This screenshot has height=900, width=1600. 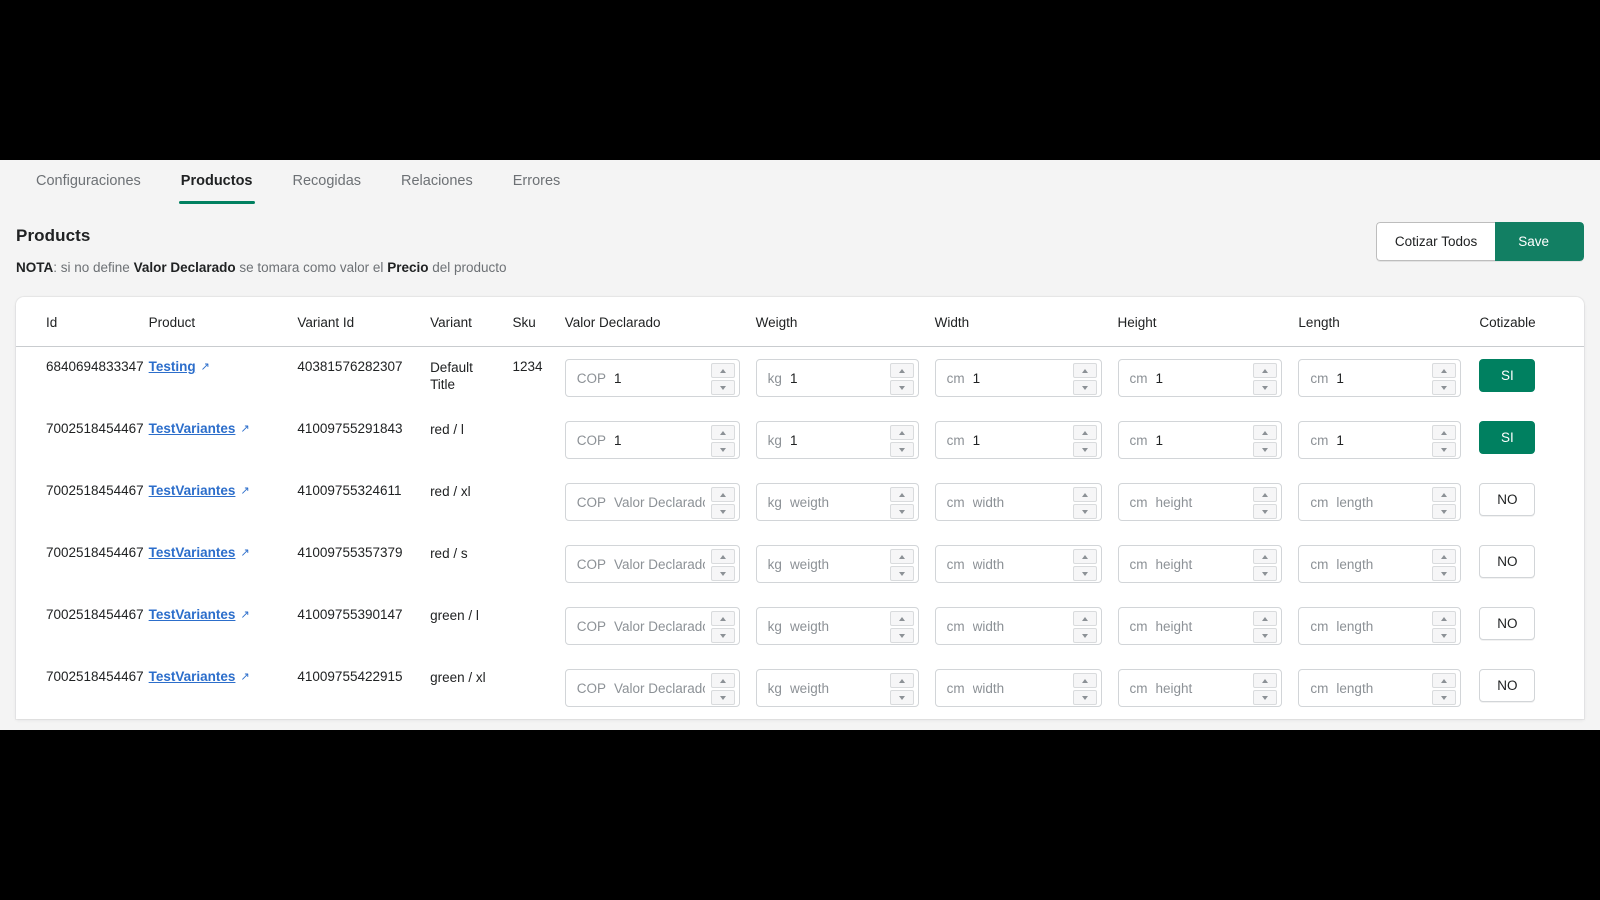 What do you see at coordinates (172, 366) in the screenshot?
I see `product-link: Testing` at bounding box center [172, 366].